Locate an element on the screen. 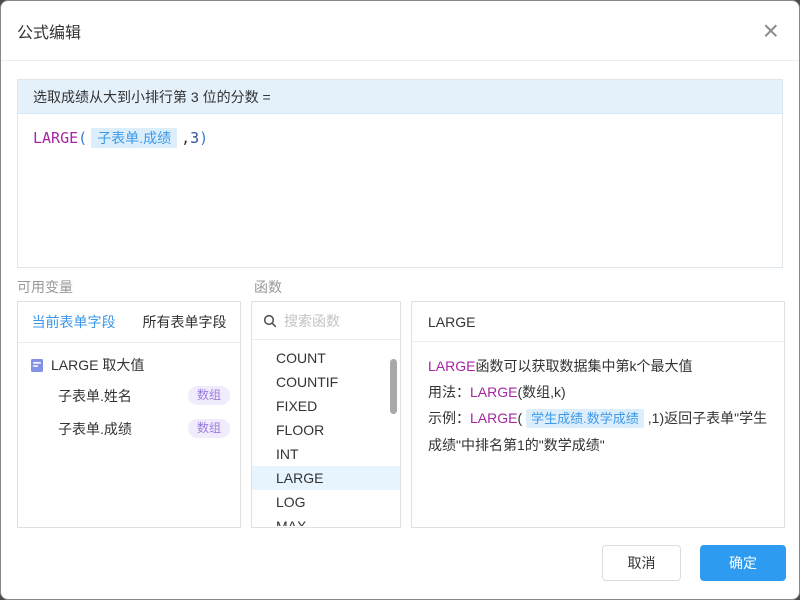 The width and height of the screenshot is (800, 600). formula-open-paren: ( is located at coordinates (83, 138).